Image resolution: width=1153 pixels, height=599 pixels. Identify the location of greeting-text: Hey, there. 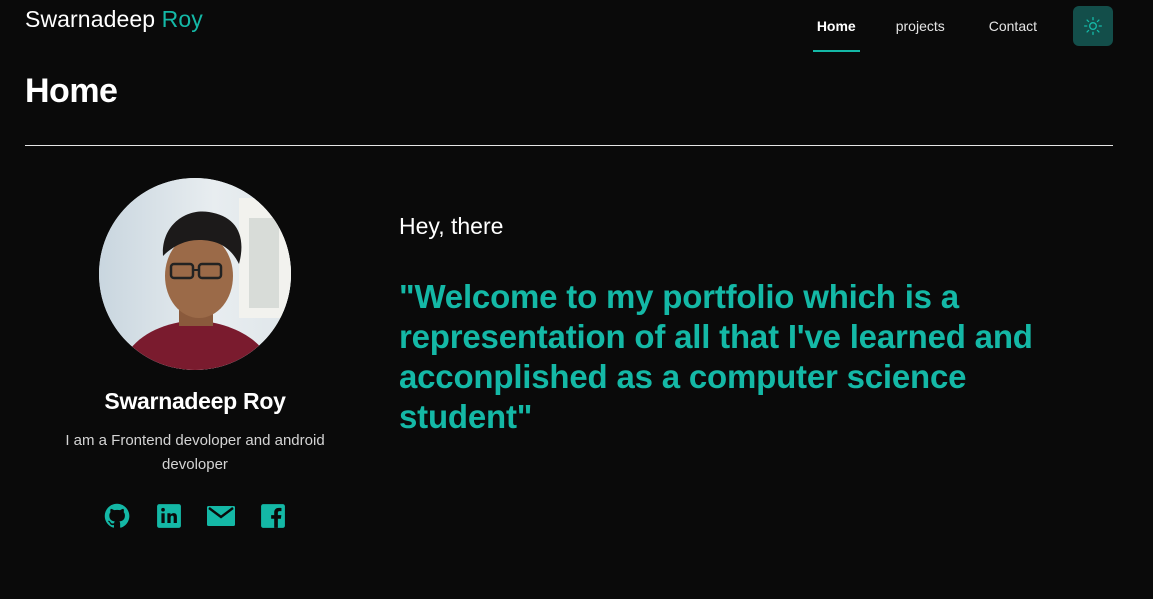
(451, 226).